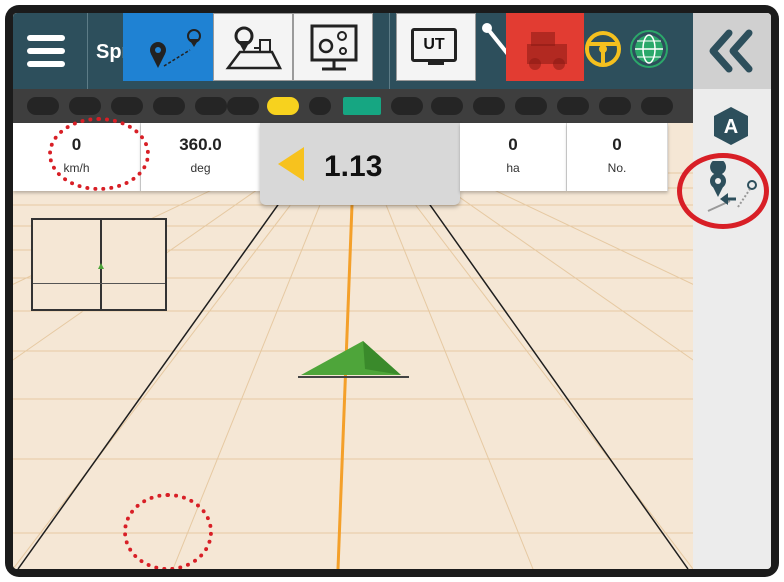 This screenshot has height=582, width=784. I want to click on mini-map, so click(99, 264).